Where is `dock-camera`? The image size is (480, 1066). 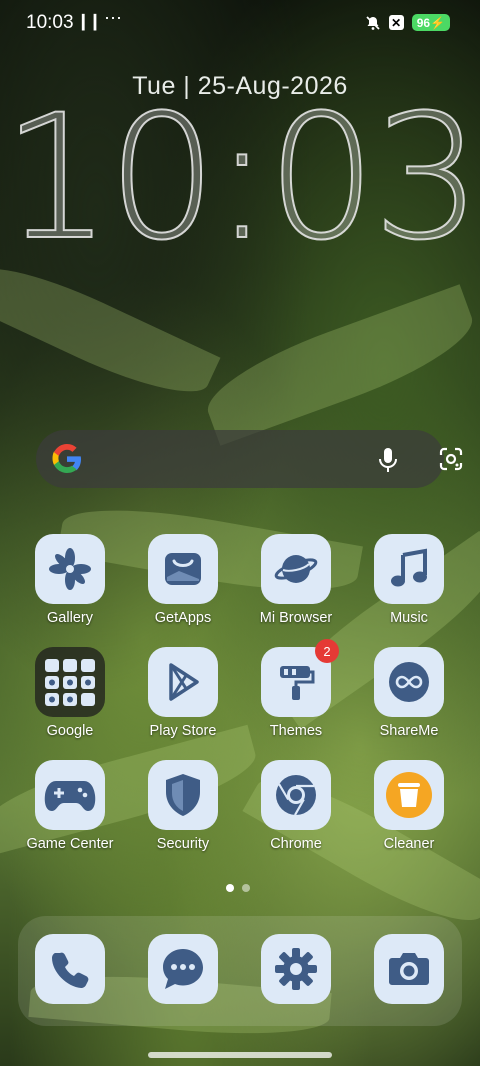 dock-camera is located at coordinates (409, 969).